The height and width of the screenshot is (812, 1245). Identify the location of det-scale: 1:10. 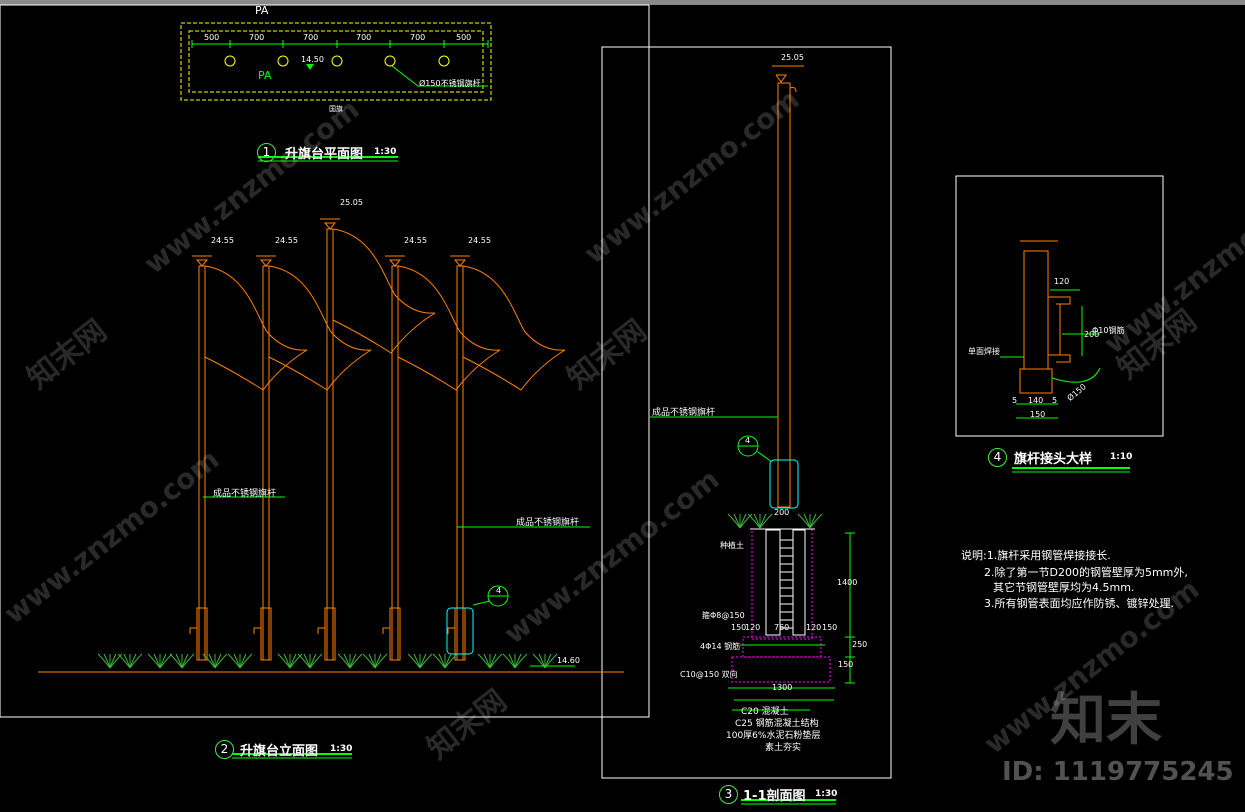
(1121, 457).